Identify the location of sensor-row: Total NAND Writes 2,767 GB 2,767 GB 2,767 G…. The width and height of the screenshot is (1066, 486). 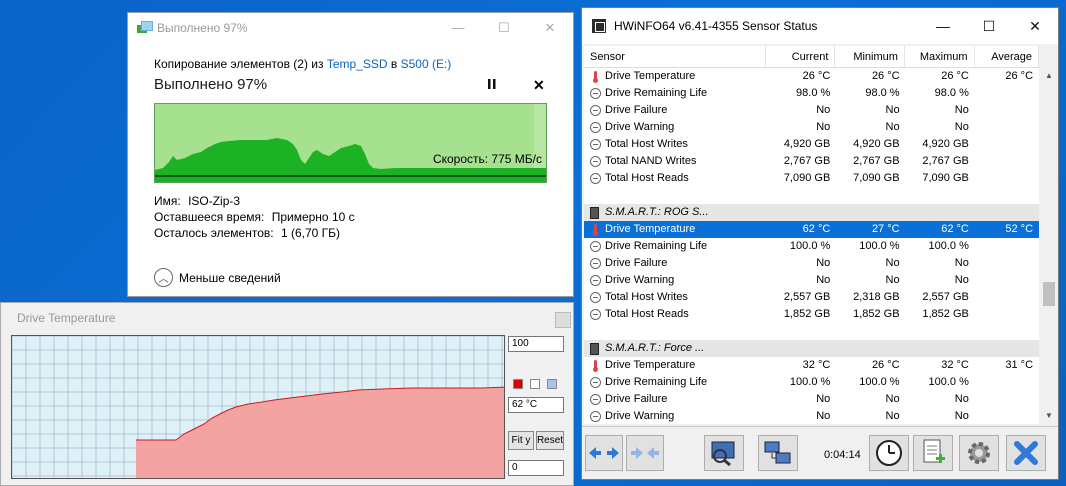
(811, 161).